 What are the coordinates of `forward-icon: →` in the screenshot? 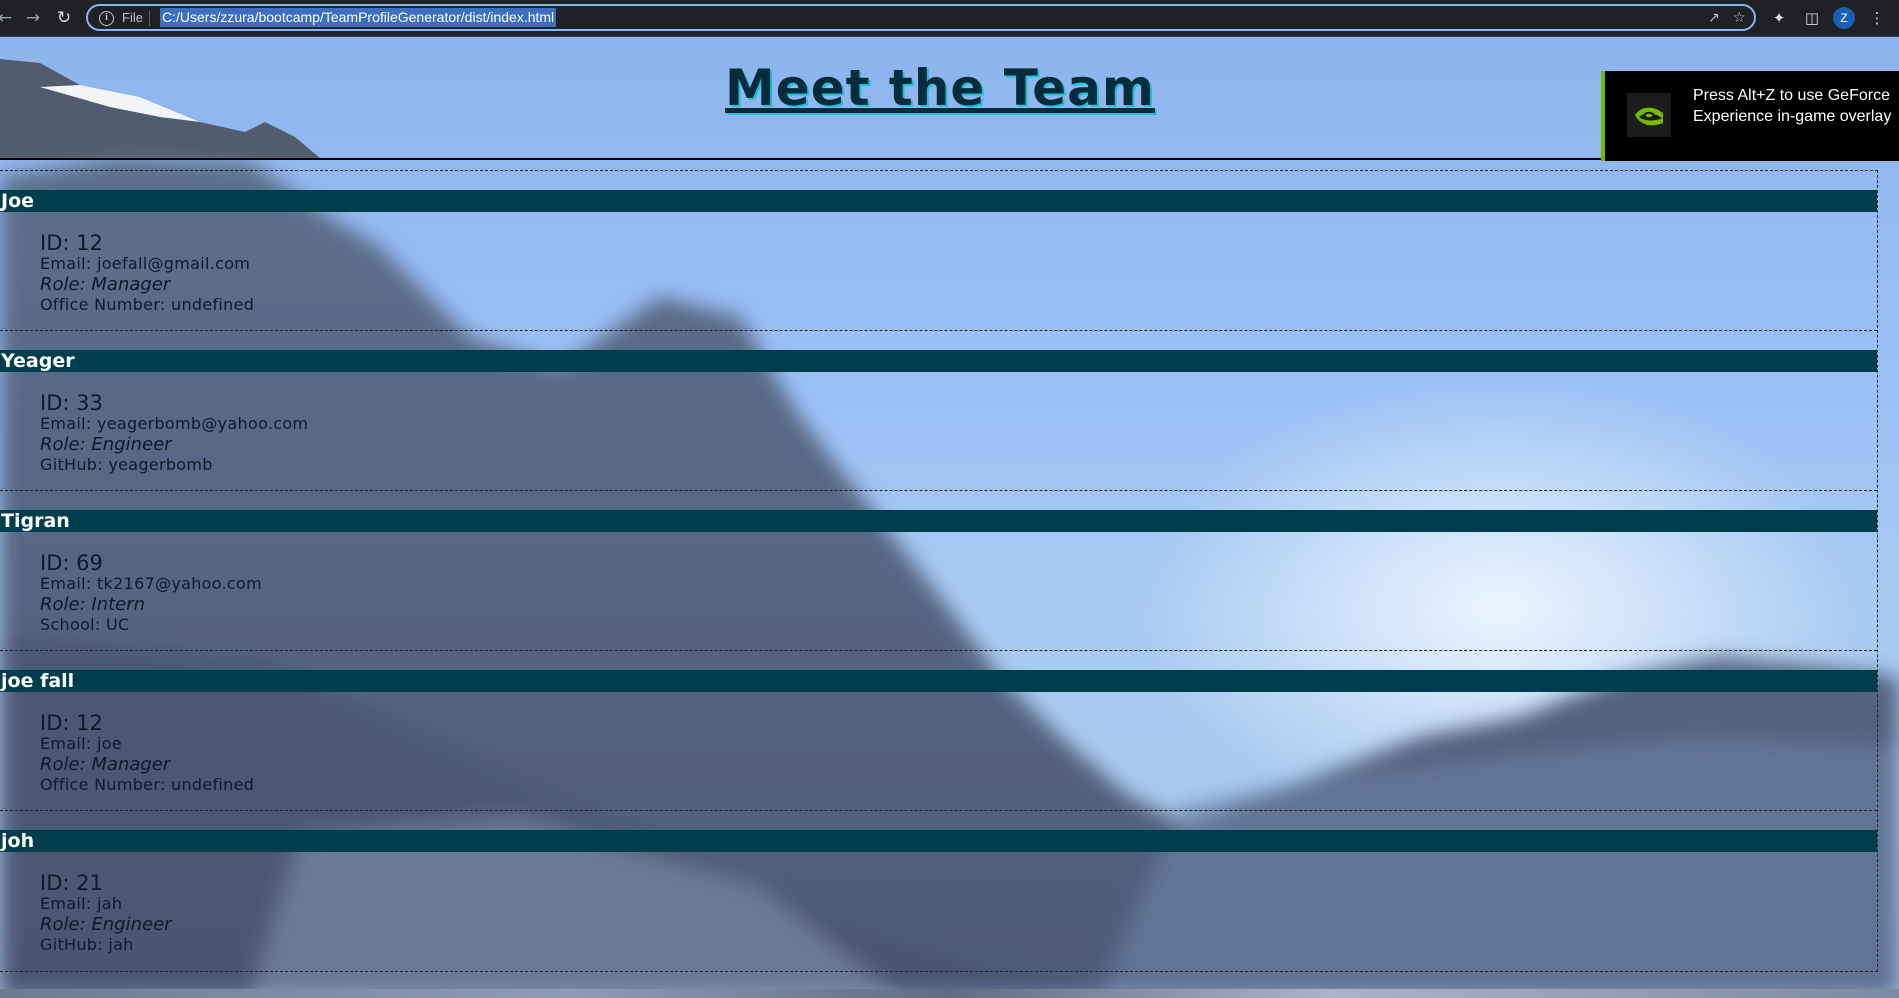 It's located at (33, 18).